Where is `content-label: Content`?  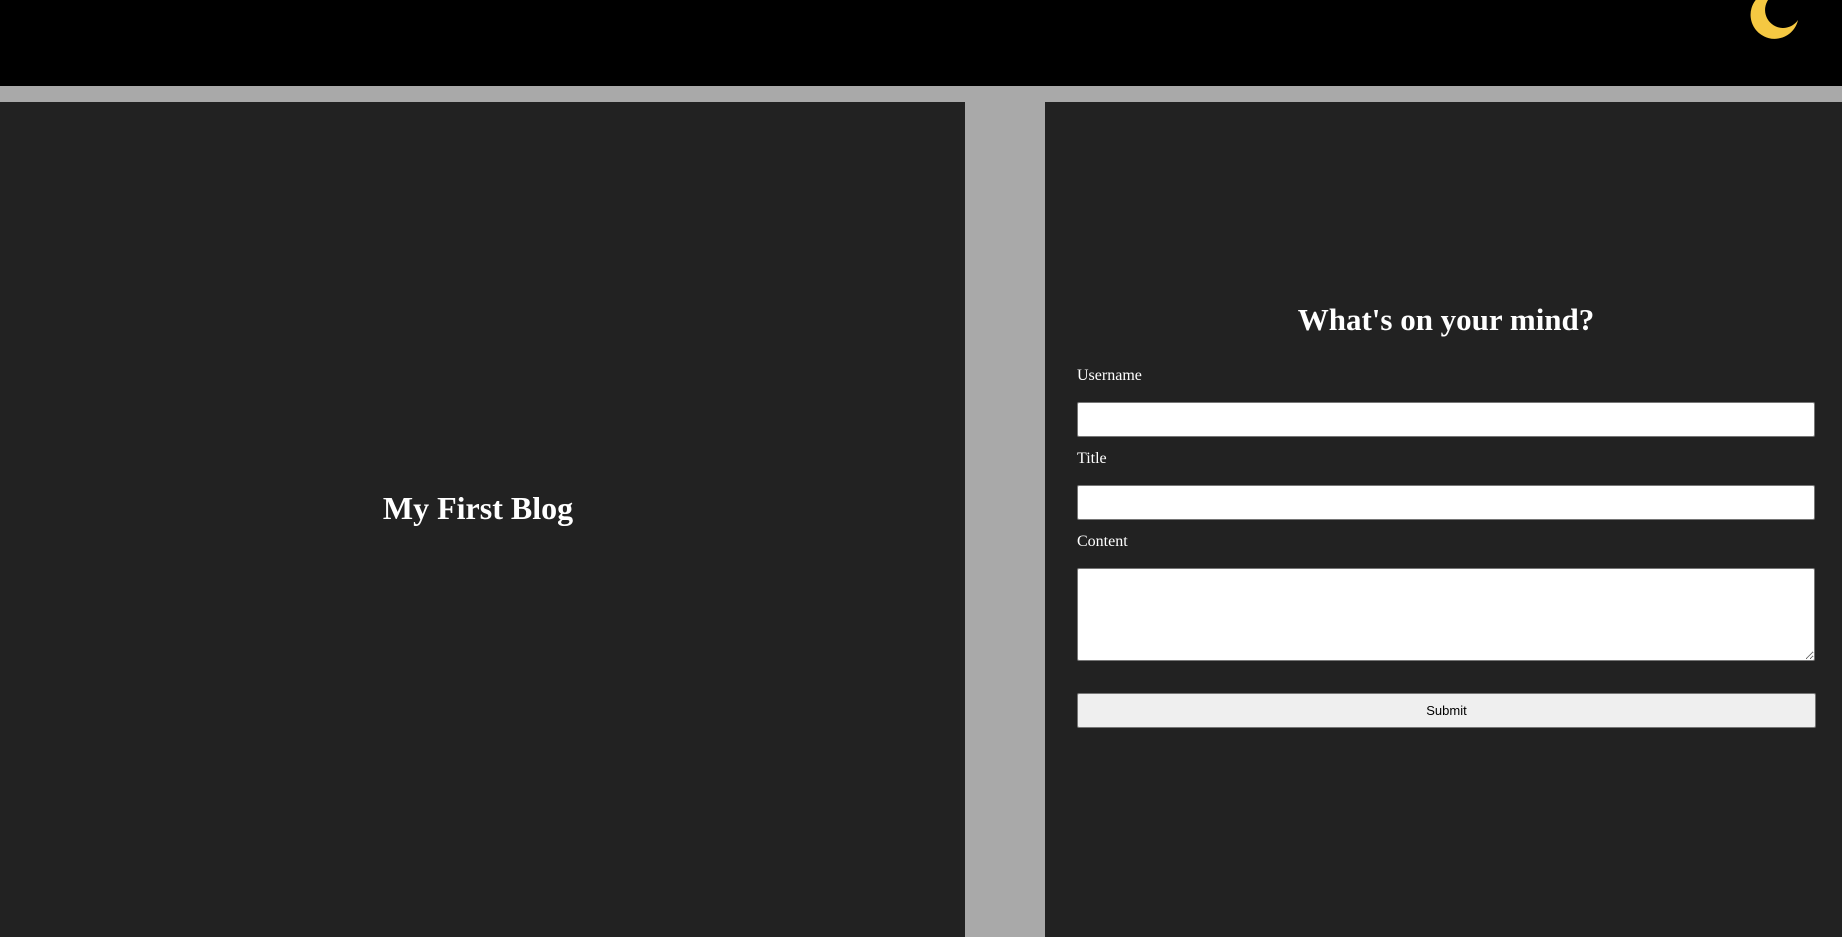
content-label: Content is located at coordinates (1102, 541).